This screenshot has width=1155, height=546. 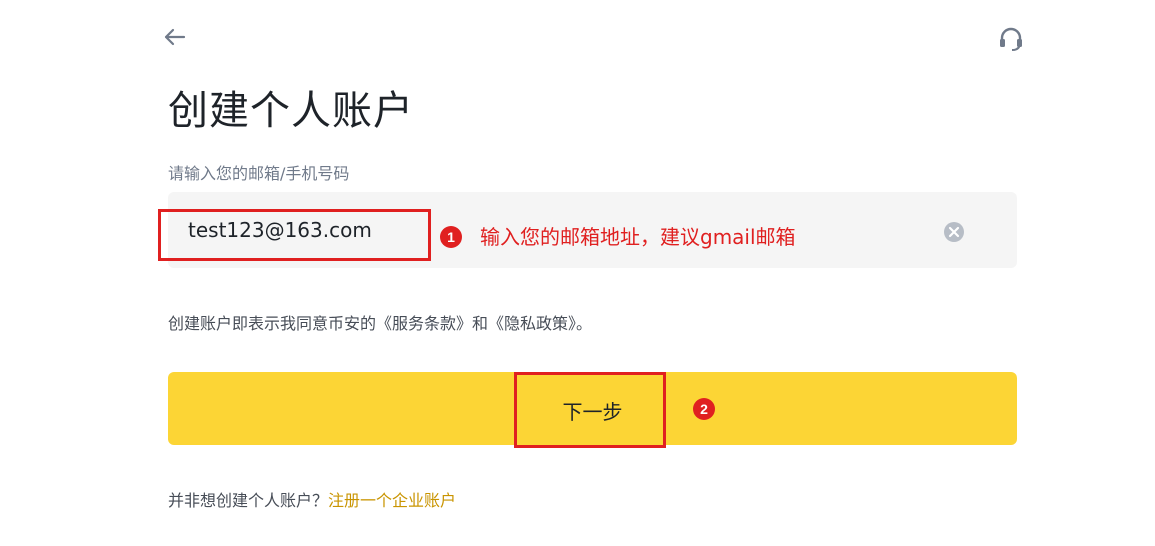 I want to click on clear-circle-icon, so click(x=954, y=232).